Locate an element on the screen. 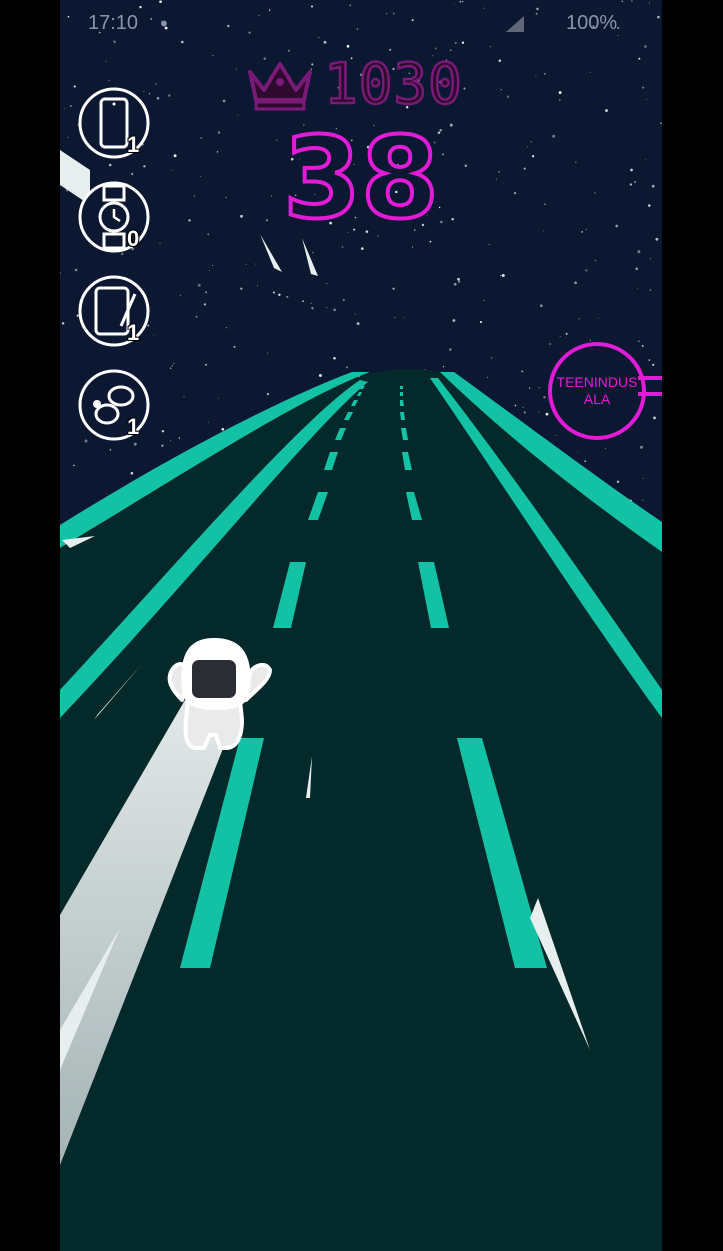 The height and width of the screenshot is (1251, 723). collected-item-tablet: 1 is located at coordinates (114, 311).